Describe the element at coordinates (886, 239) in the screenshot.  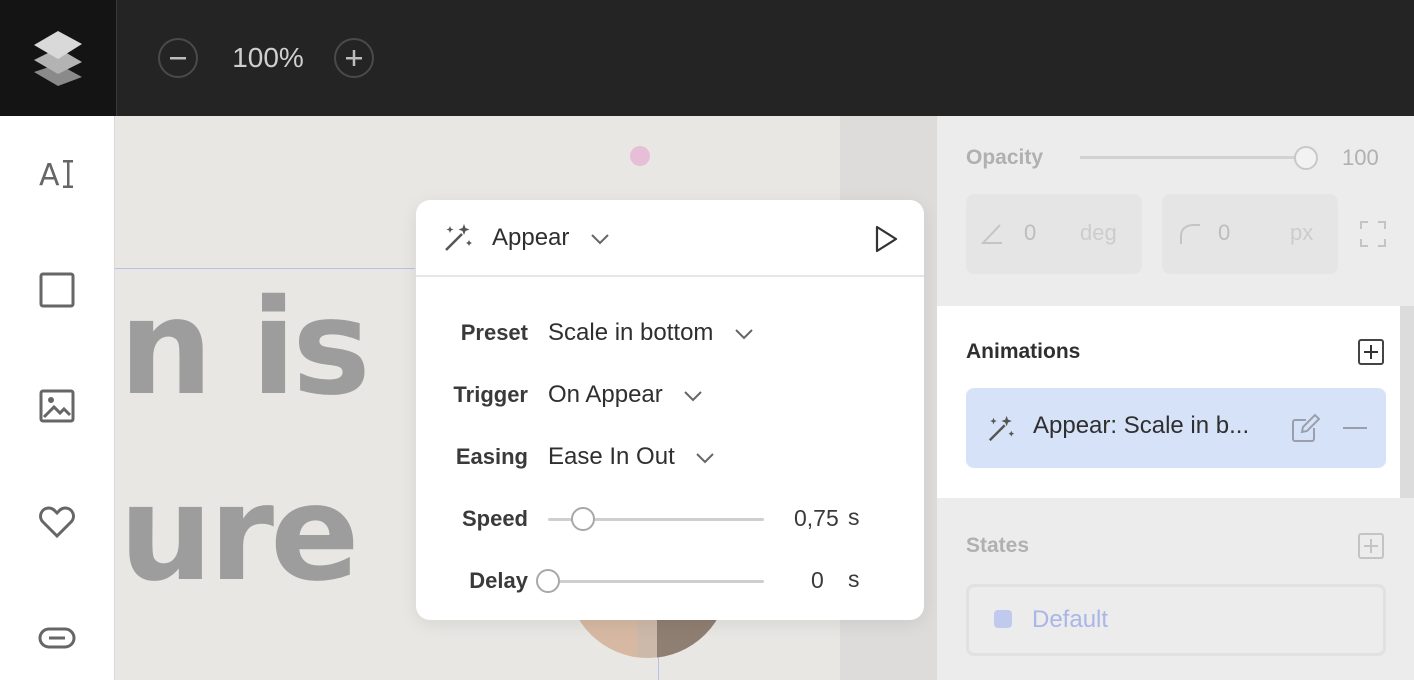
I see `play-icon` at that location.